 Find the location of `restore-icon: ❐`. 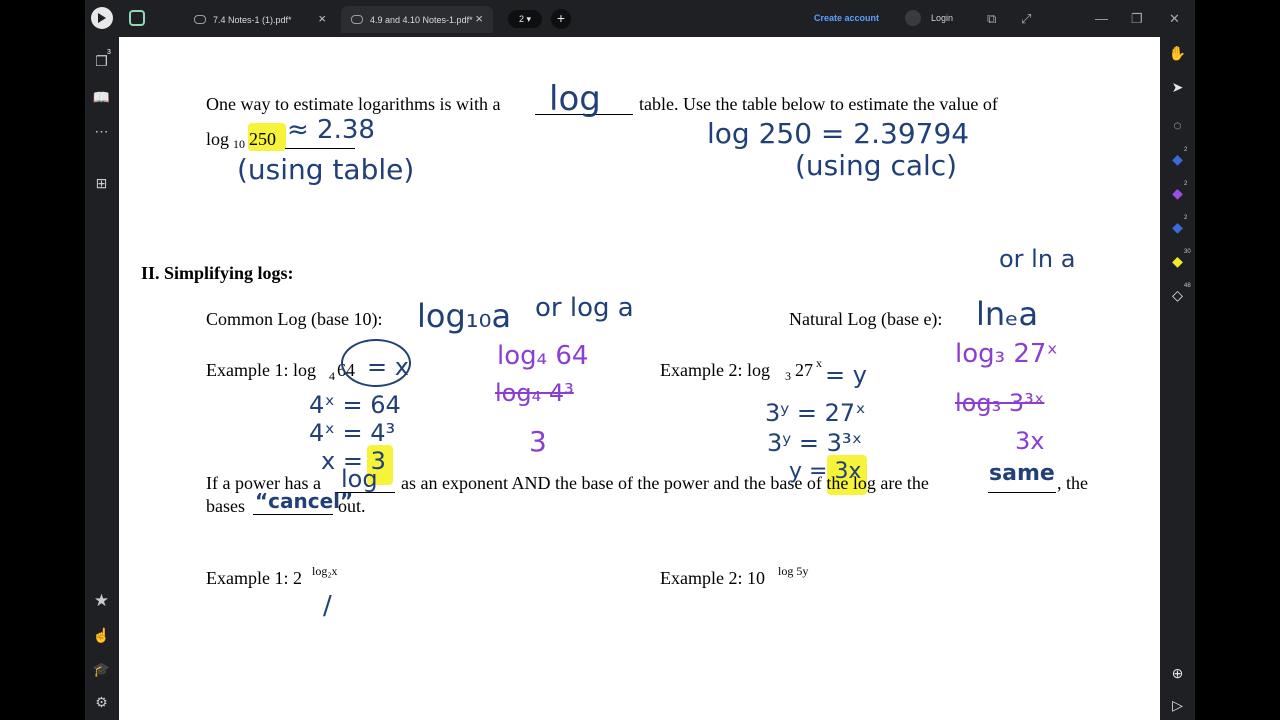

restore-icon: ❐ is located at coordinates (1137, 19).